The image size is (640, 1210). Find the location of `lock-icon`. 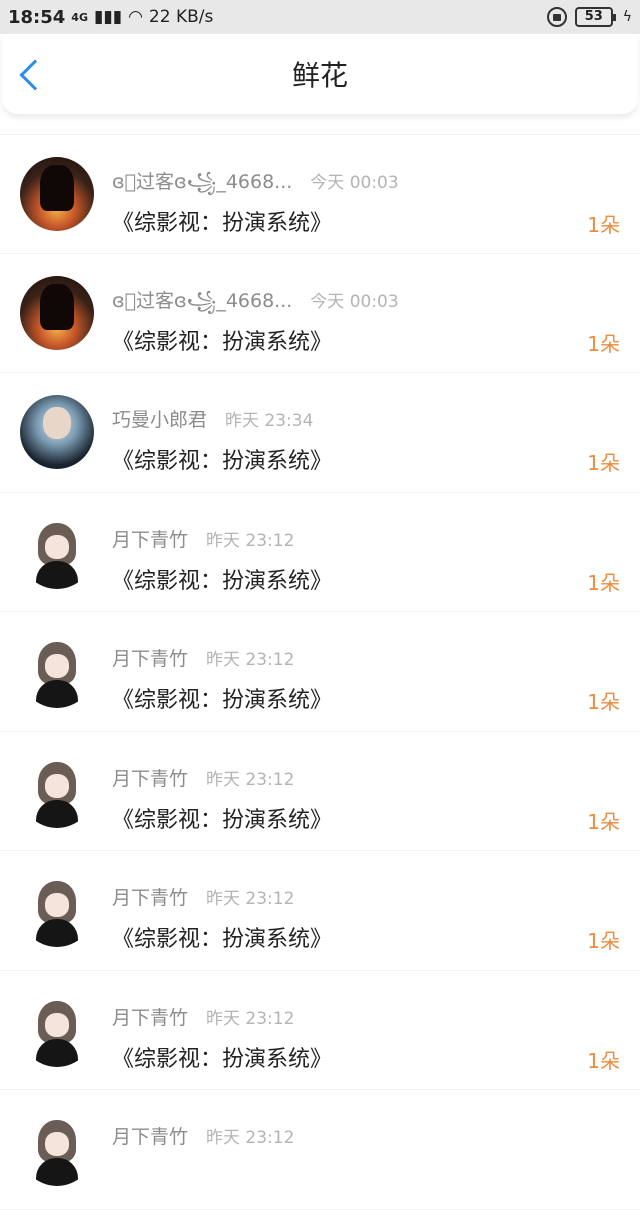

lock-icon is located at coordinates (556, 17).